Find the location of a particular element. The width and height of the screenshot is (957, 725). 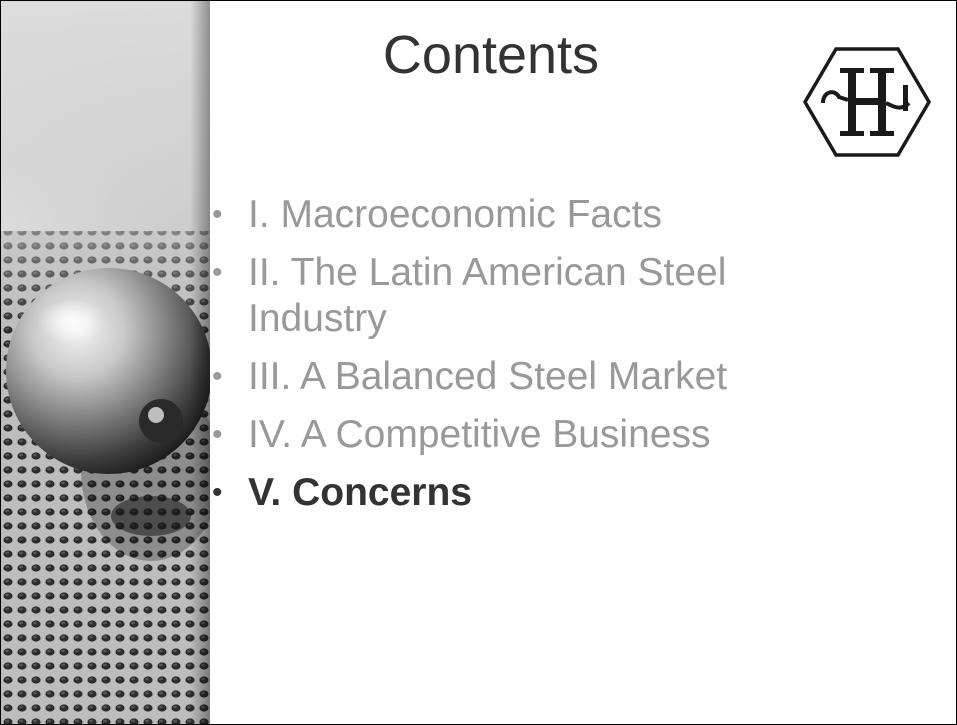

list-item-concerns-active: • V. Concerns is located at coordinates (516, 493).